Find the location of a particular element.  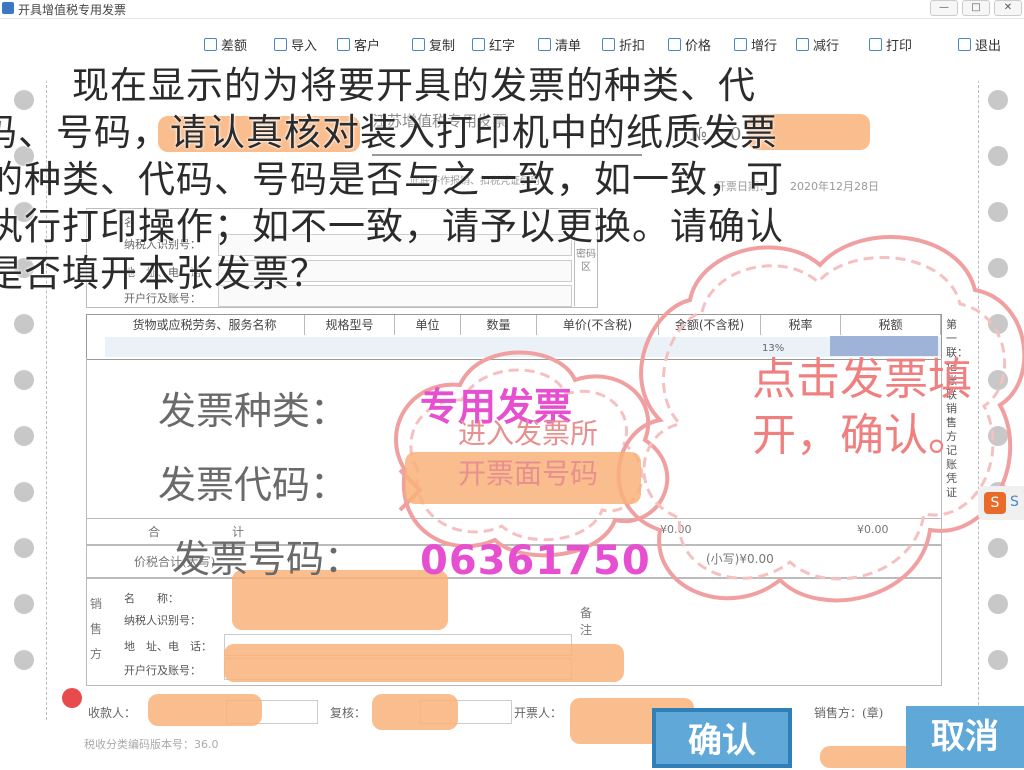

invoice-type-label: 发票种类： is located at coordinates (253, 411).